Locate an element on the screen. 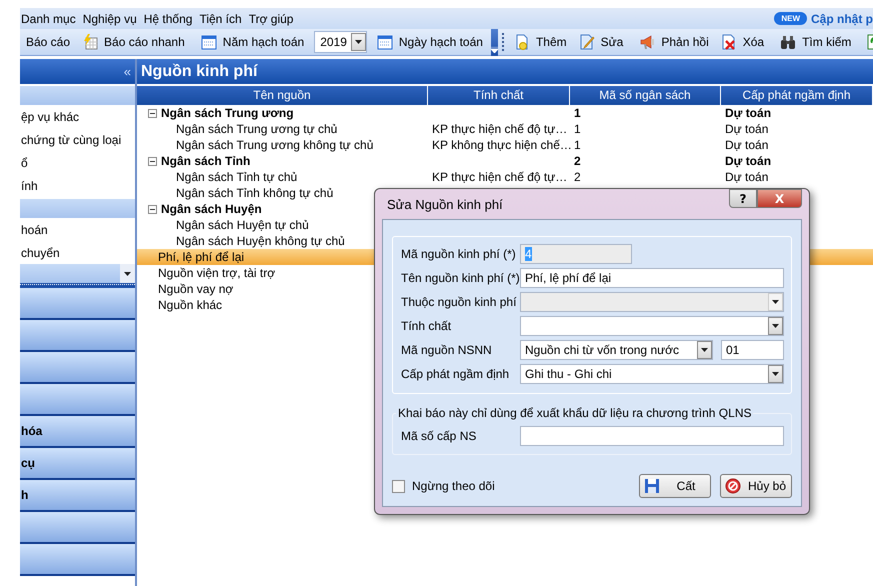 The width and height of the screenshot is (873, 586). field-label: Thuộc nguồn kinh phí is located at coordinates (459, 302).